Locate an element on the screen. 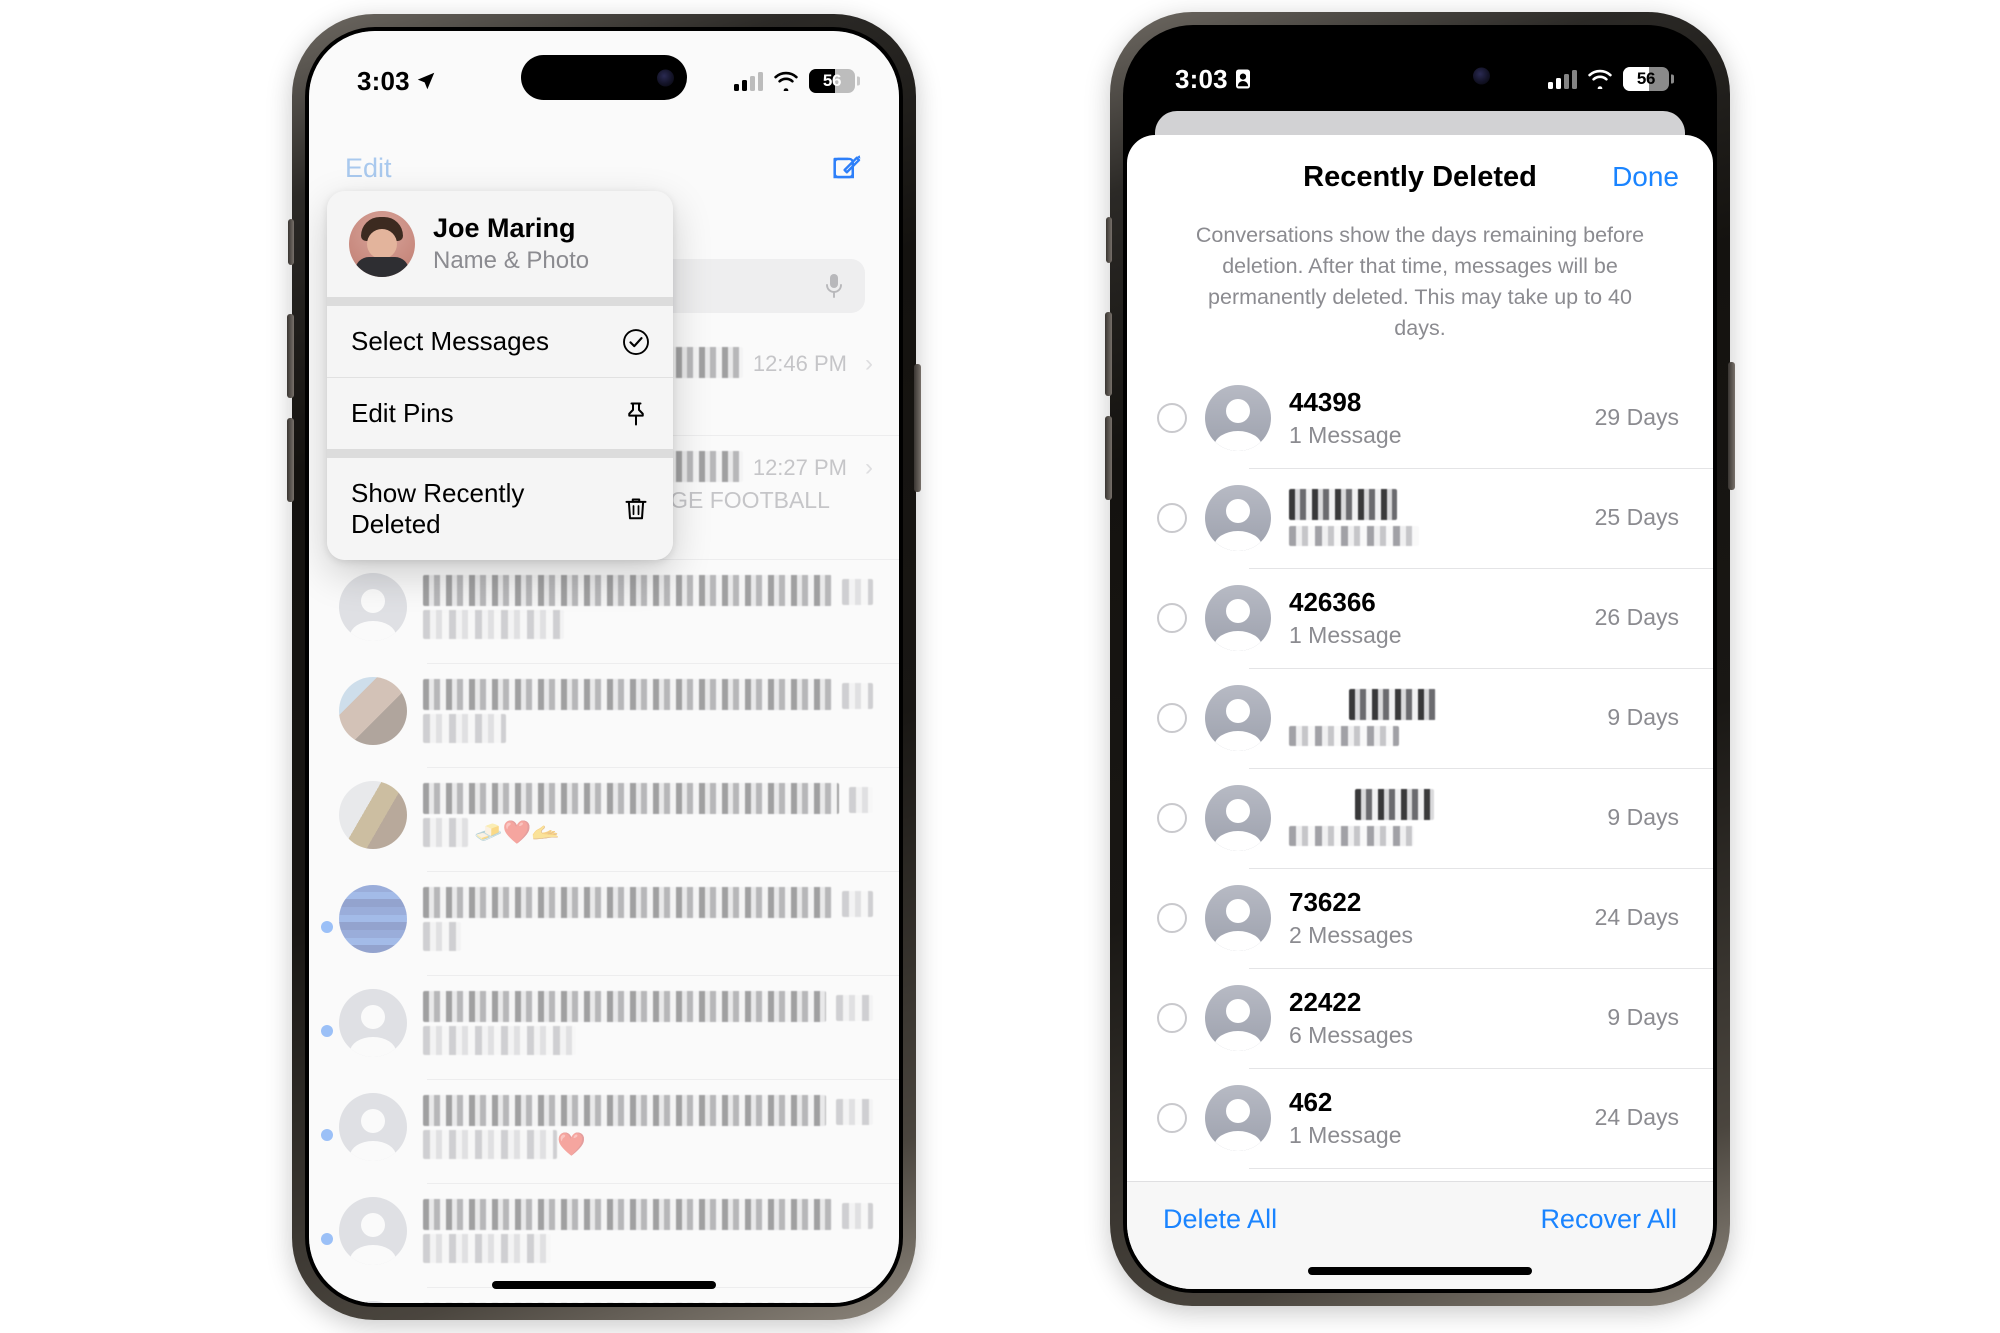 This screenshot has width=2000, height=1333. row-texts: 426366 1 Message is located at coordinates (1433, 618).